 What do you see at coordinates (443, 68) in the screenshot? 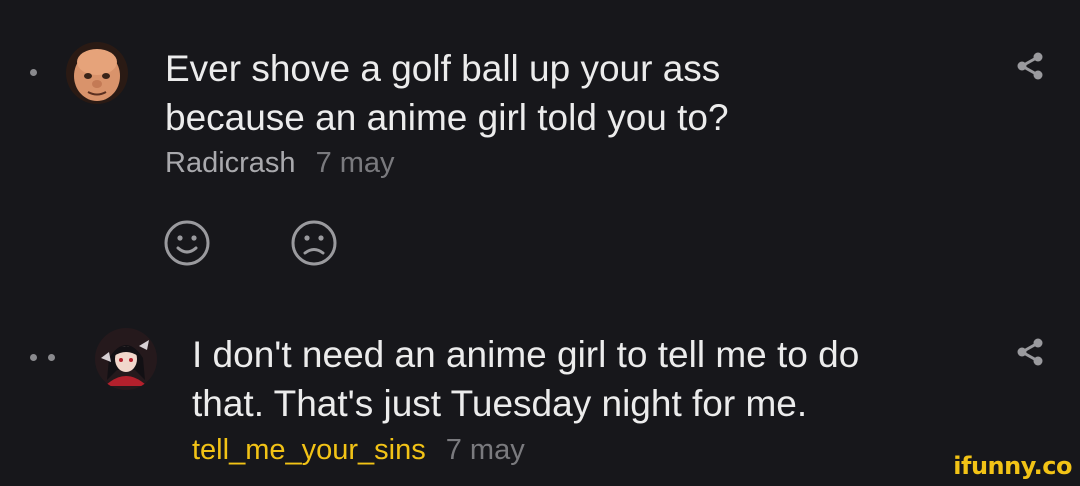
I see `comment-line: Ever shove a golf ball up your ass` at bounding box center [443, 68].